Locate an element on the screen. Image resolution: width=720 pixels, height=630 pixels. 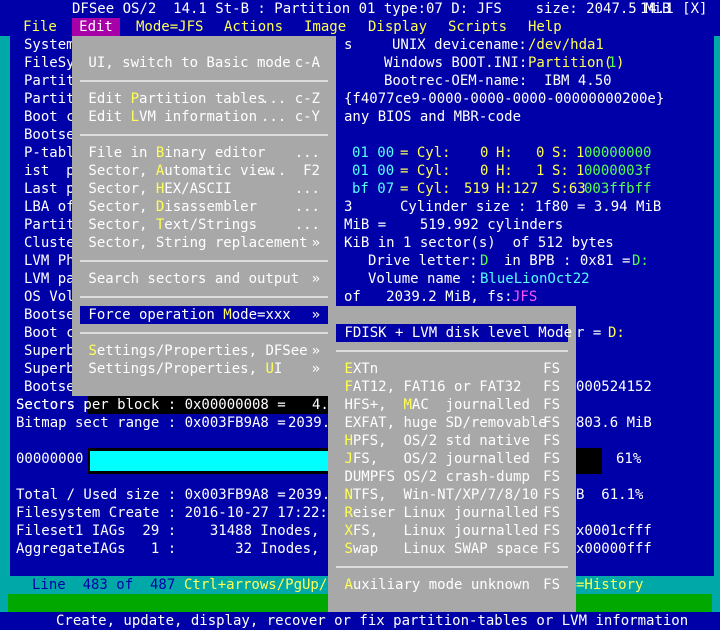
mode-menu-item: DUMPFS OS/2 crash-dump FS is located at coordinates (452, 477).